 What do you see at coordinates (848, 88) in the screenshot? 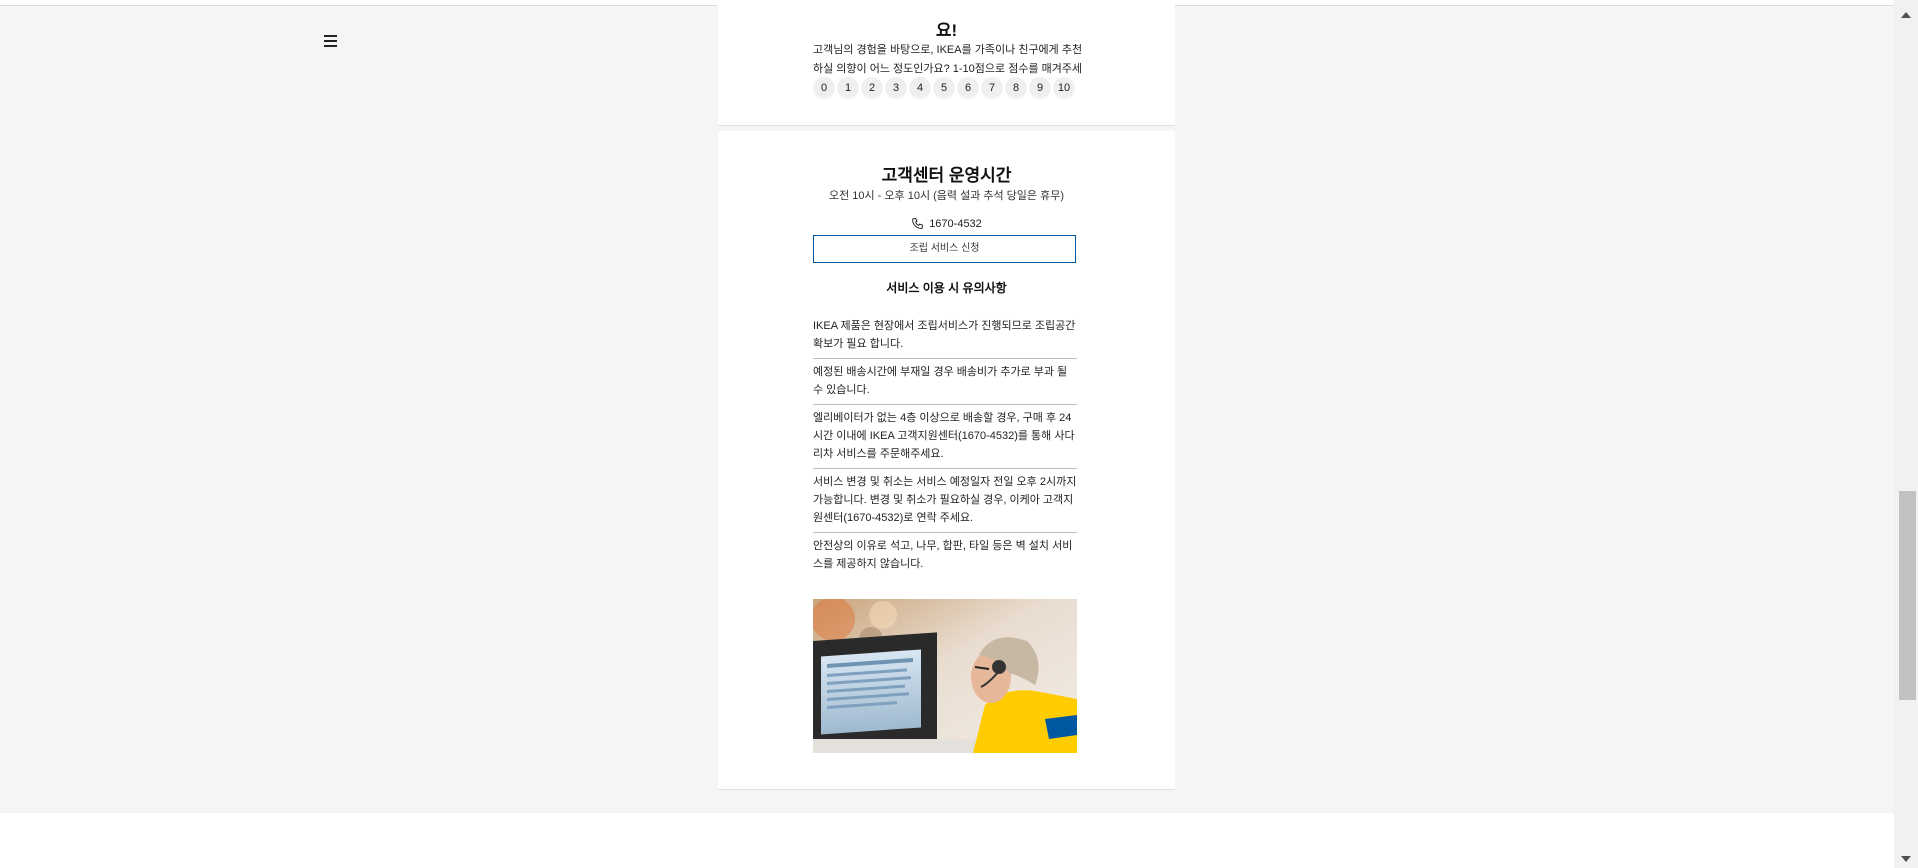
I see `score-button: 1` at bounding box center [848, 88].